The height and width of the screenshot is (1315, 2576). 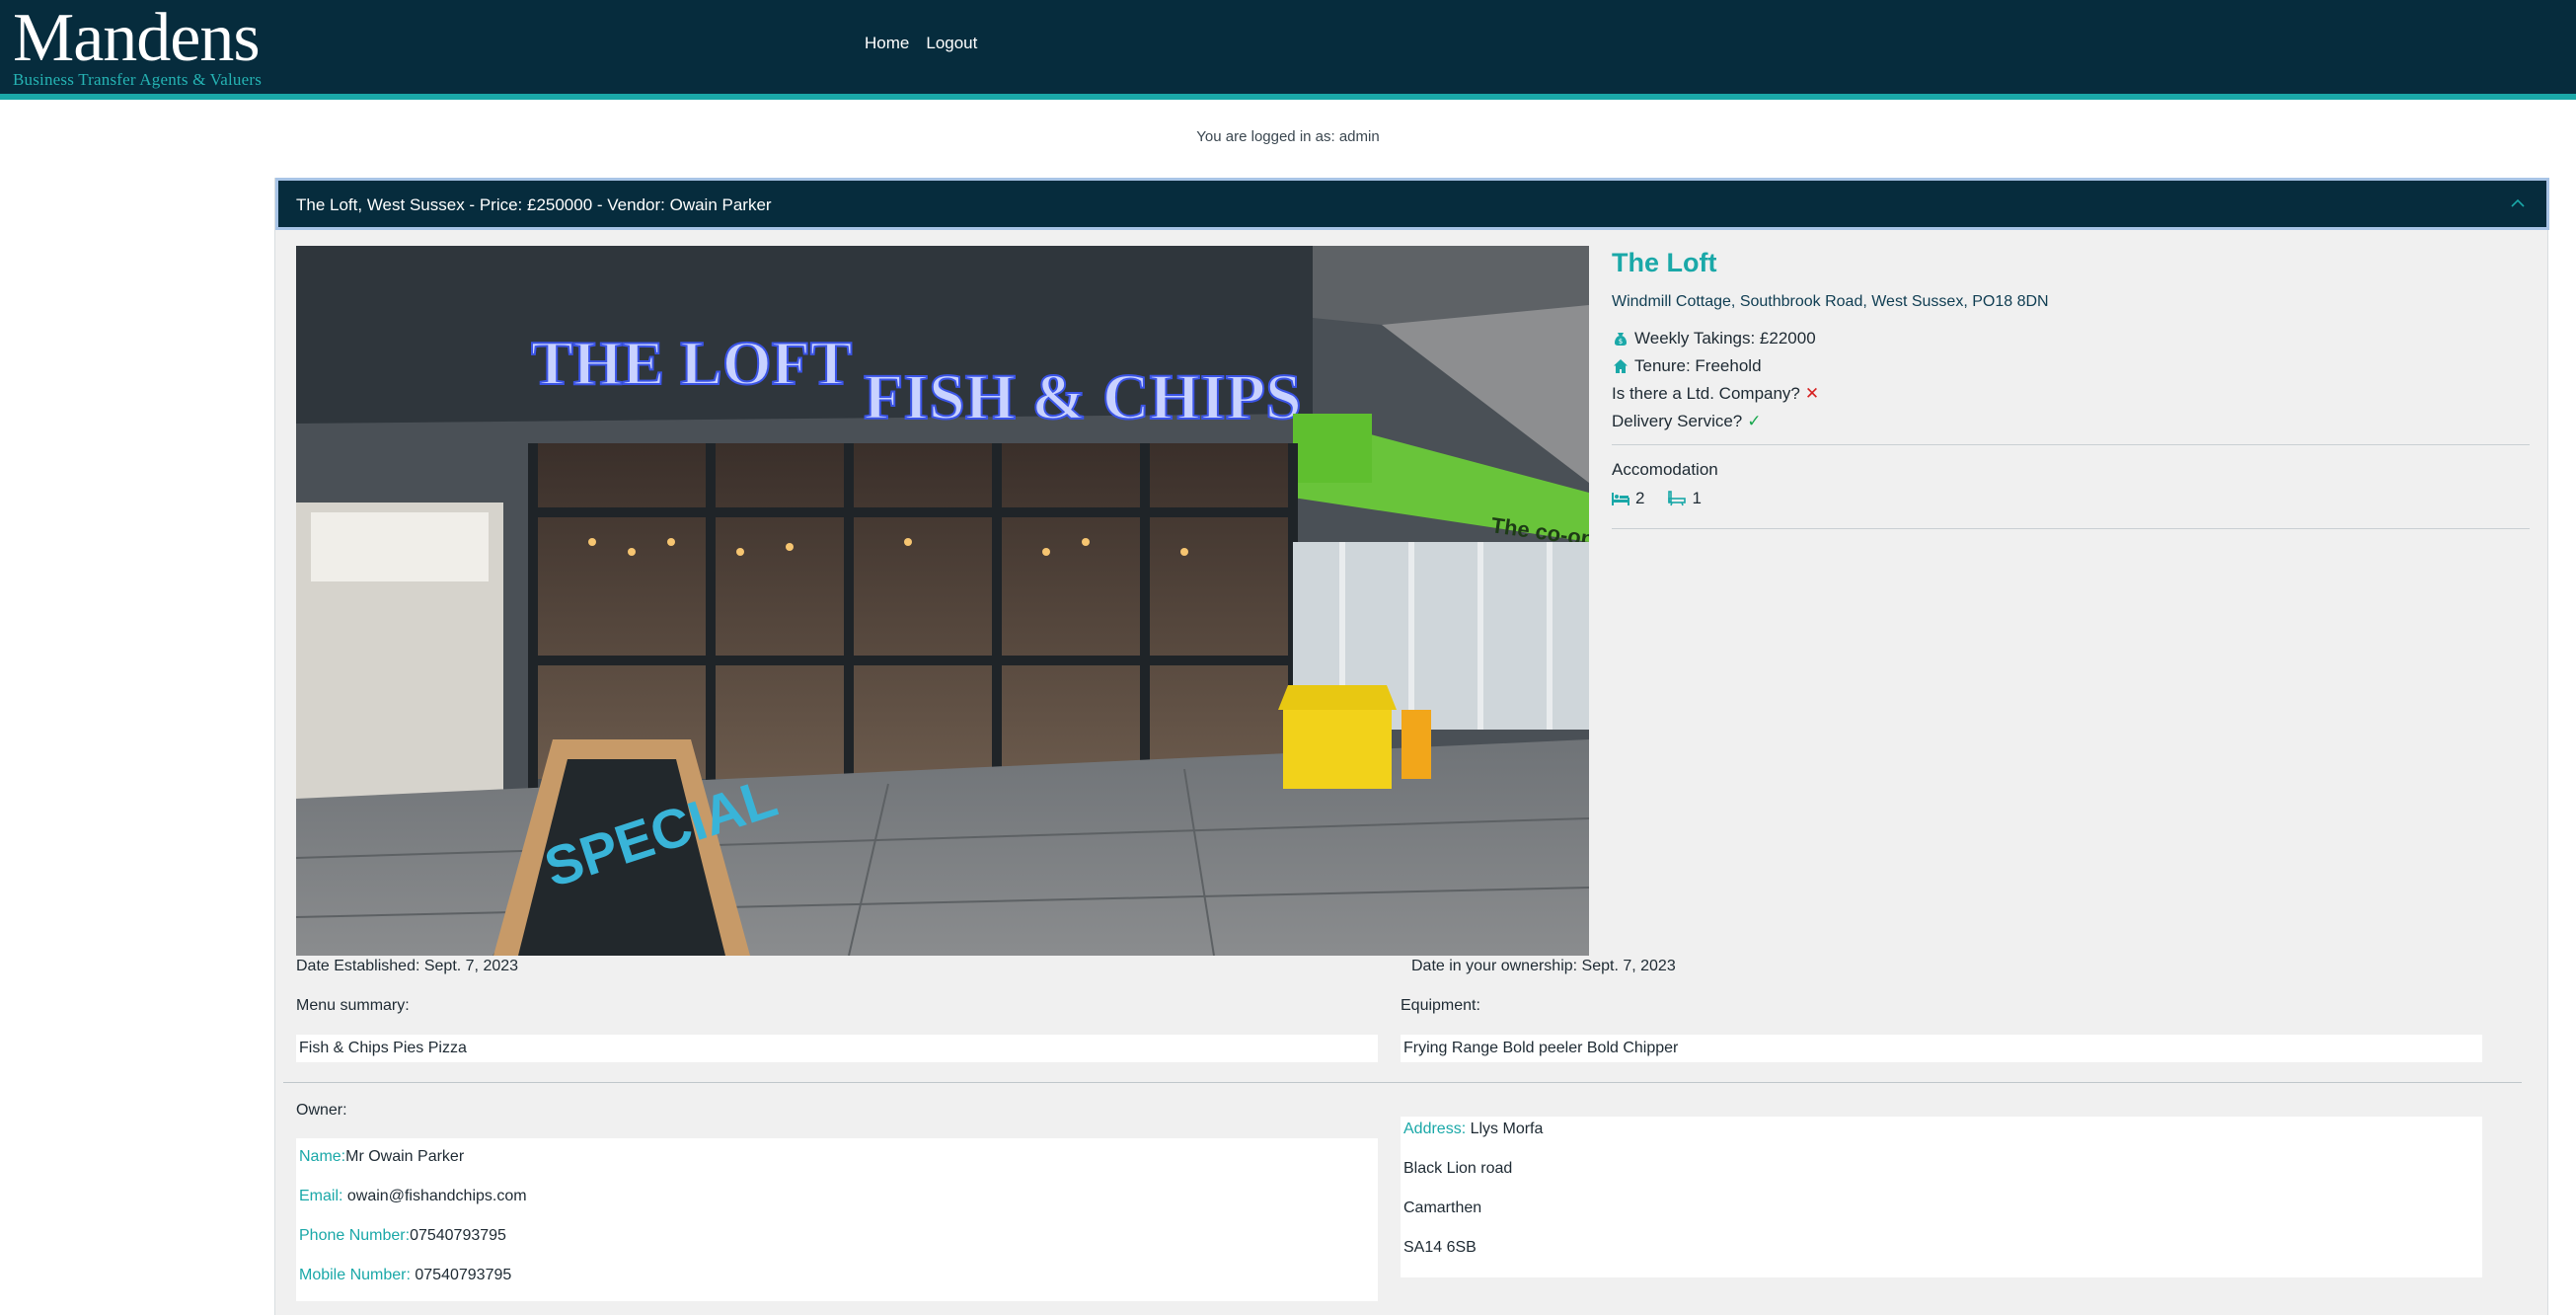 What do you see at coordinates (322, 1111) in the screenshot?
I see `owner-label: Owner:` at bounding box center [322, 1111].